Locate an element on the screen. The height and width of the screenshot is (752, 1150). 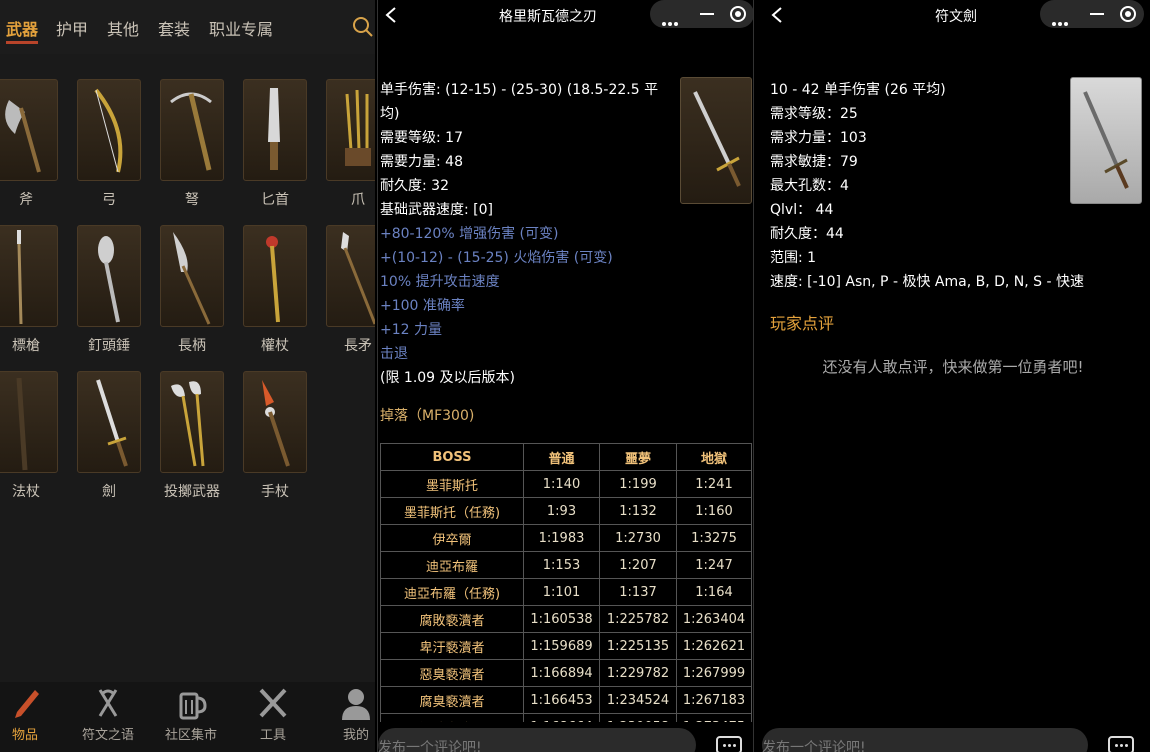
weapon-type-wand: 手杖 is located at coordinates (275, 435).